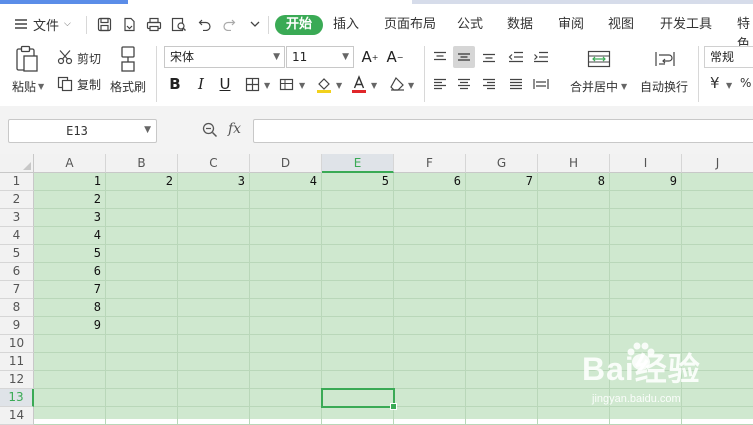  What do you see at coordinates (286, 163) in the screenshot?
I see `column-header-d: D` at bounding box center [286, 163].